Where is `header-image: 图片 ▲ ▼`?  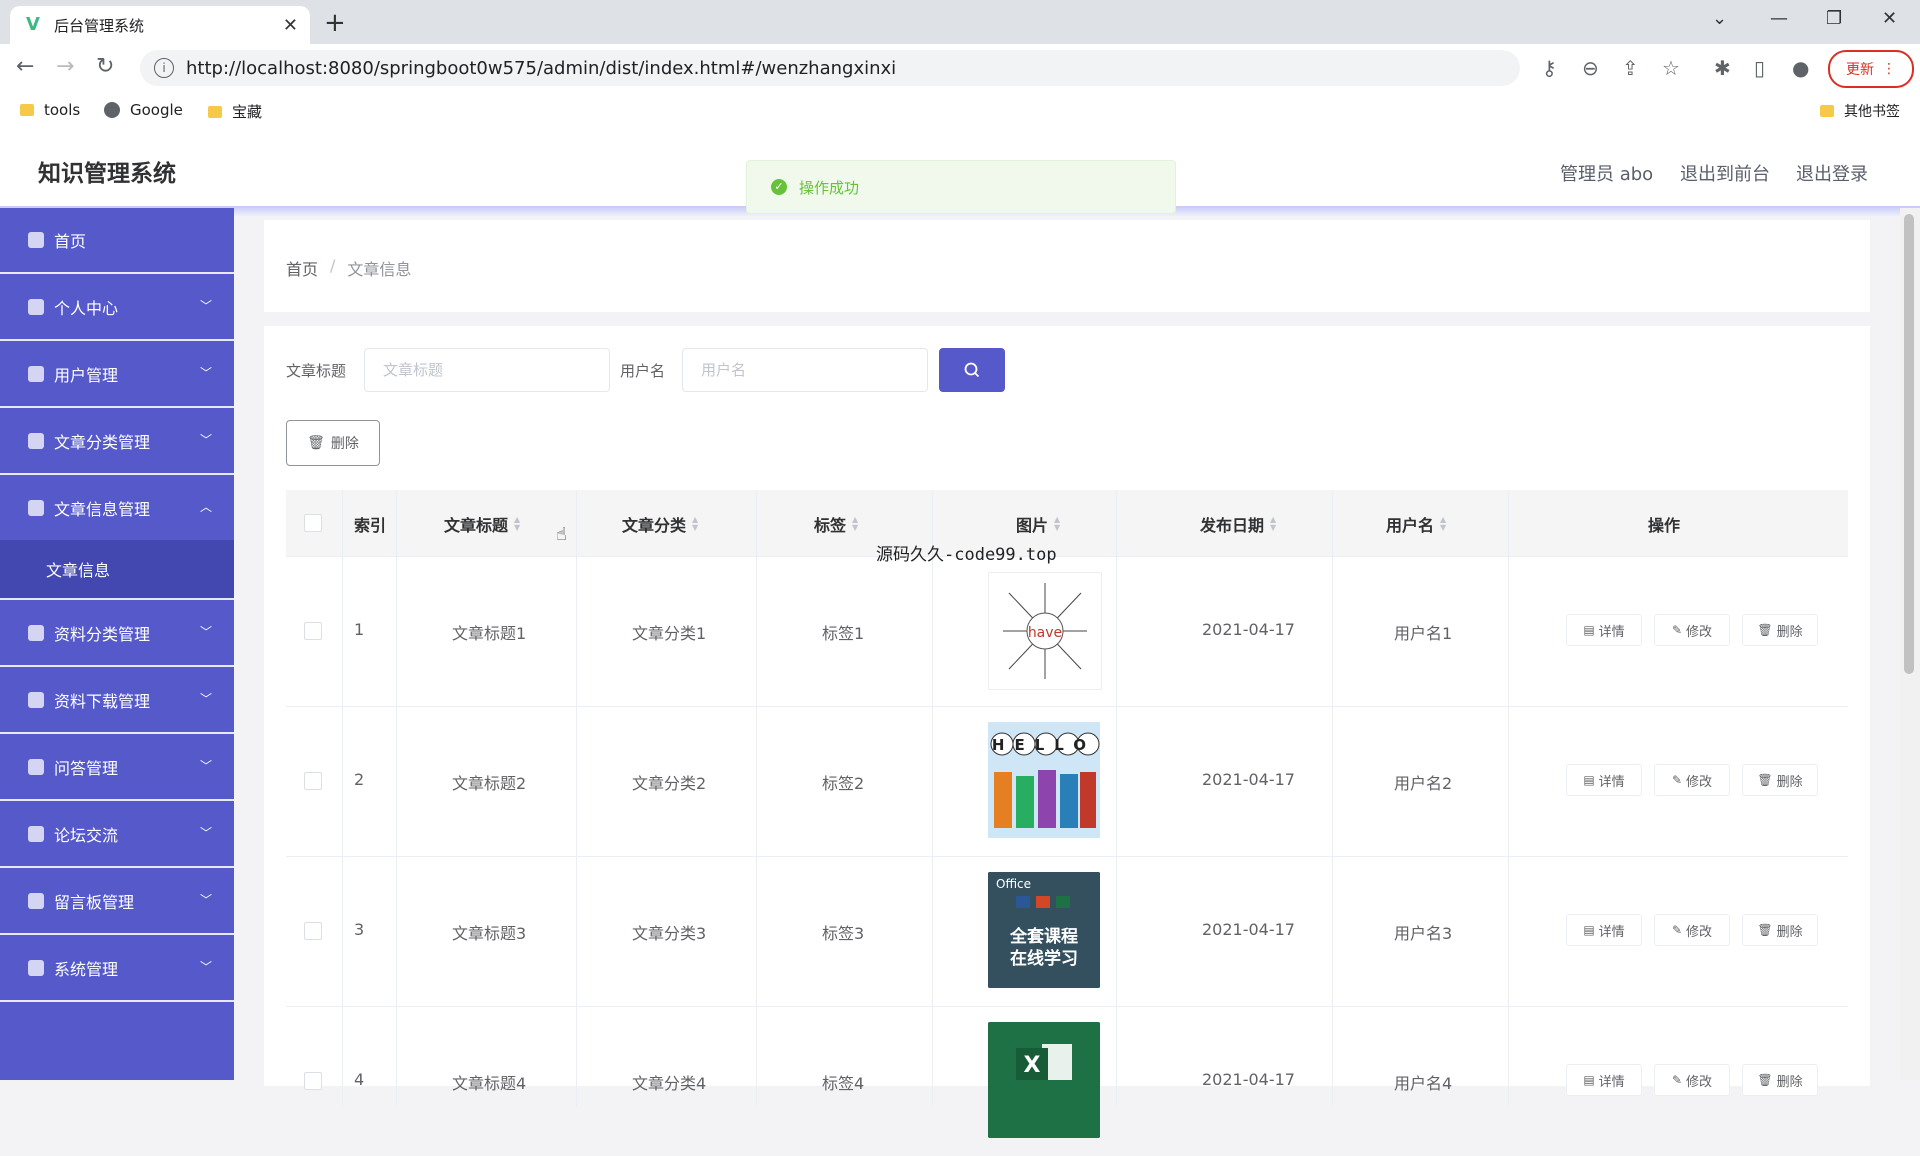
header-image: 图片 ▲ ▼ is located at coordinates (1038, 524).